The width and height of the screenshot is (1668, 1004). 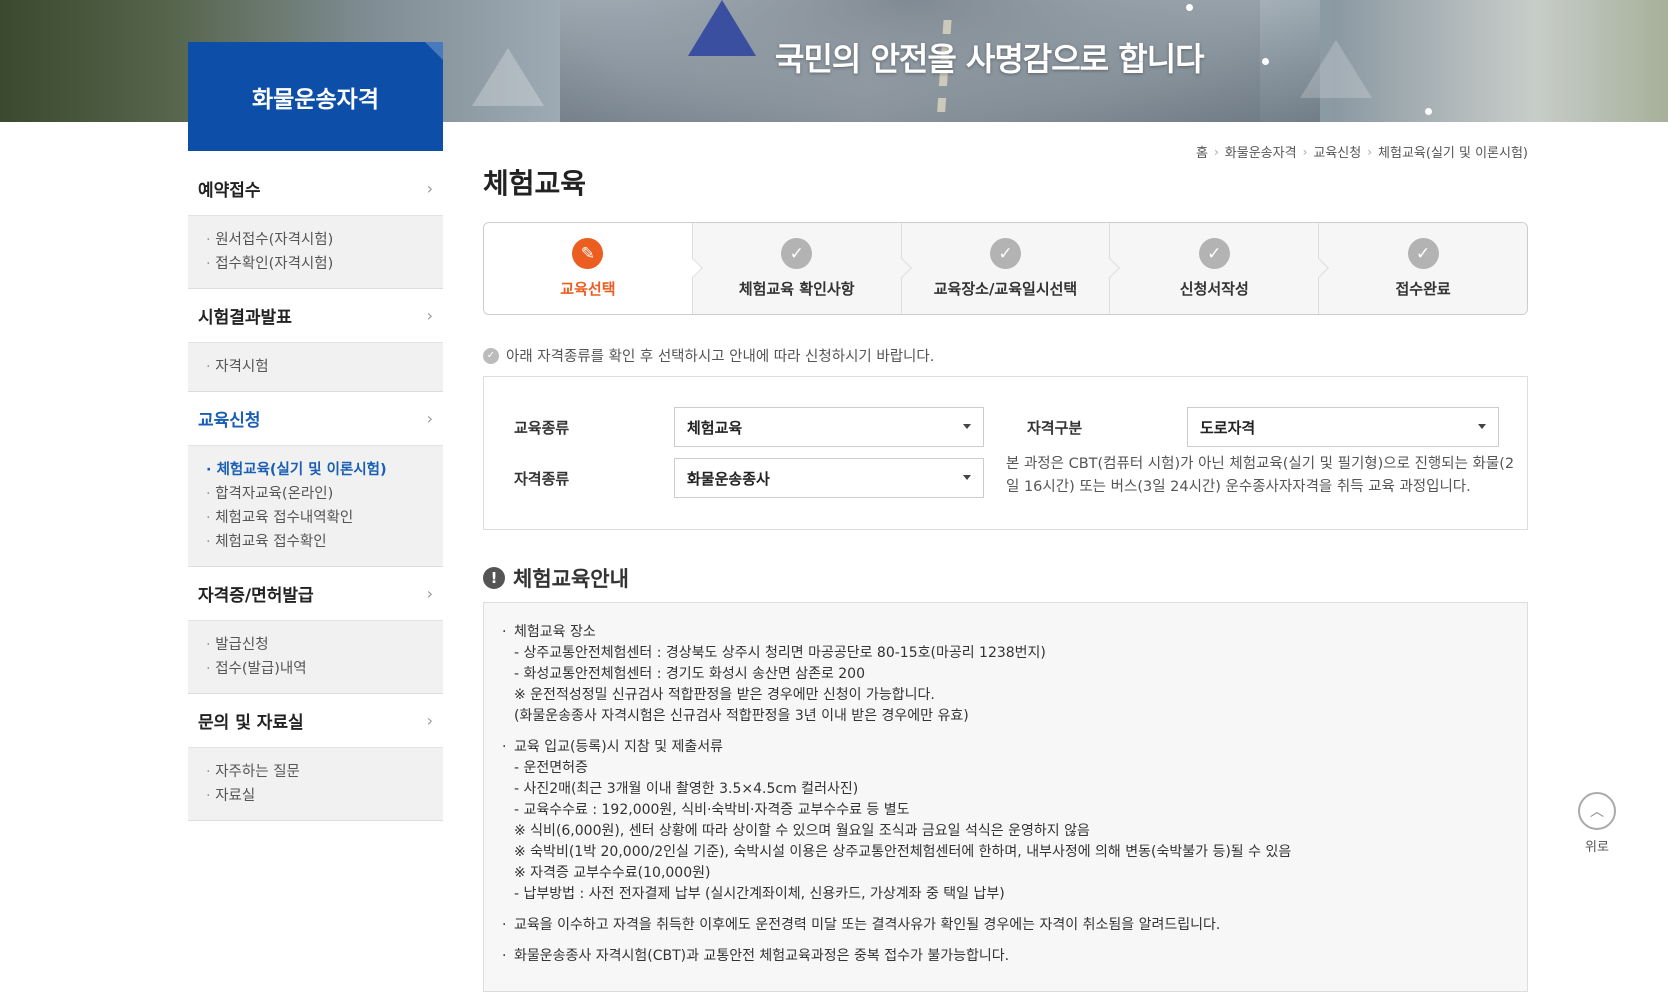 I want to click on sidebar-group: 자격증/면허발급 › 발급신청접수(발급)내역, so click(x=315, y=630).